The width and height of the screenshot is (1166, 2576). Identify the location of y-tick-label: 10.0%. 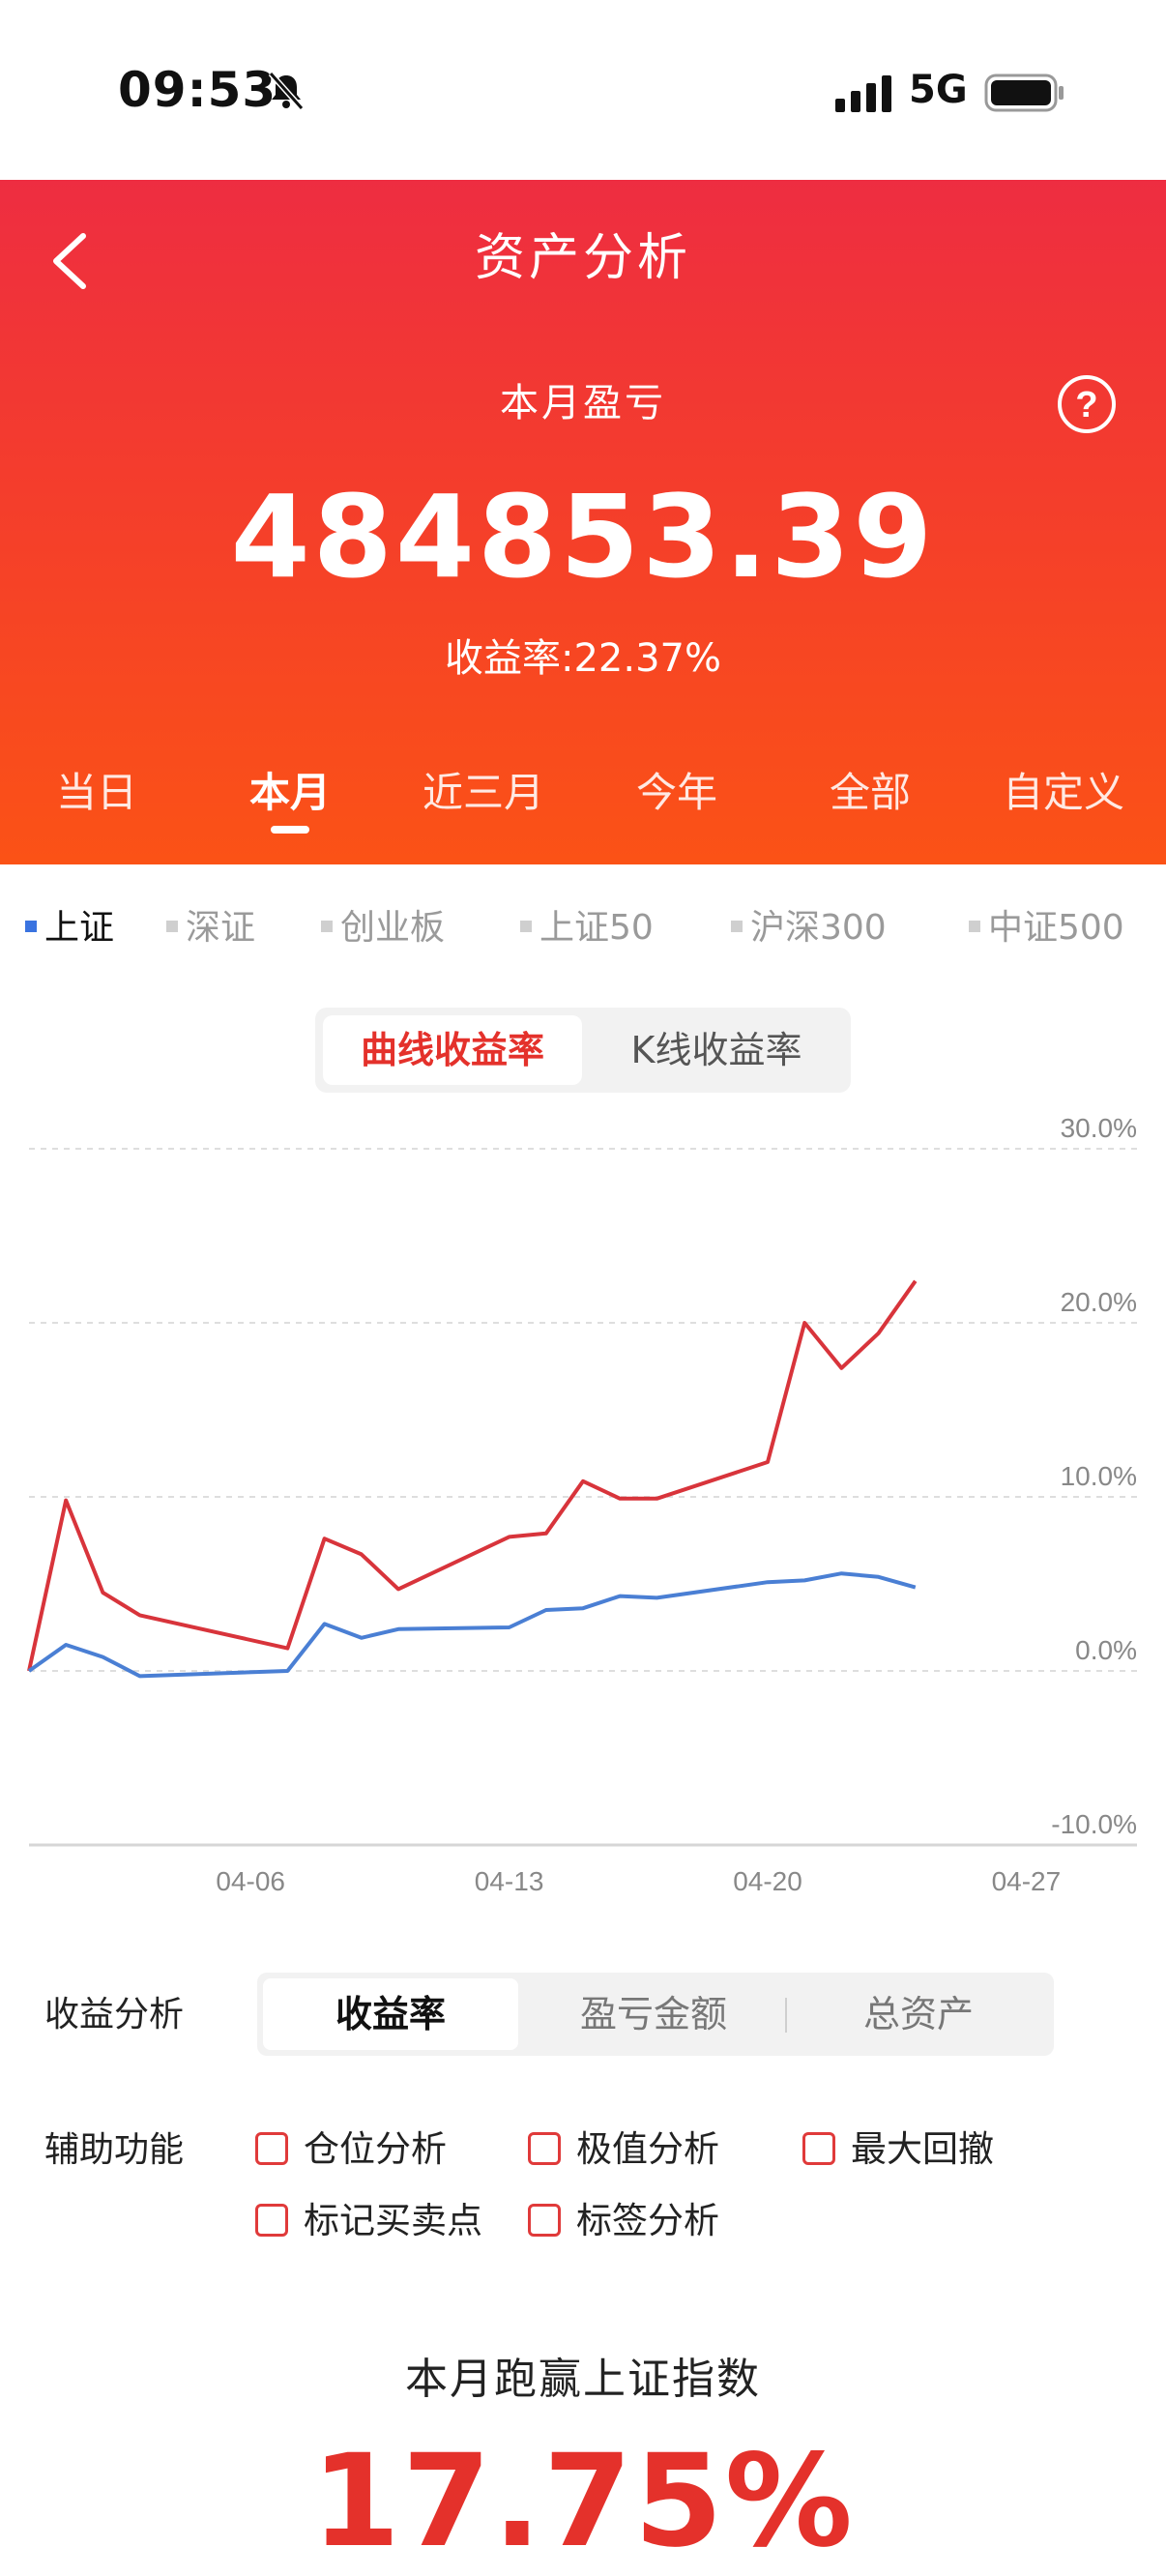
(1099, 1476).